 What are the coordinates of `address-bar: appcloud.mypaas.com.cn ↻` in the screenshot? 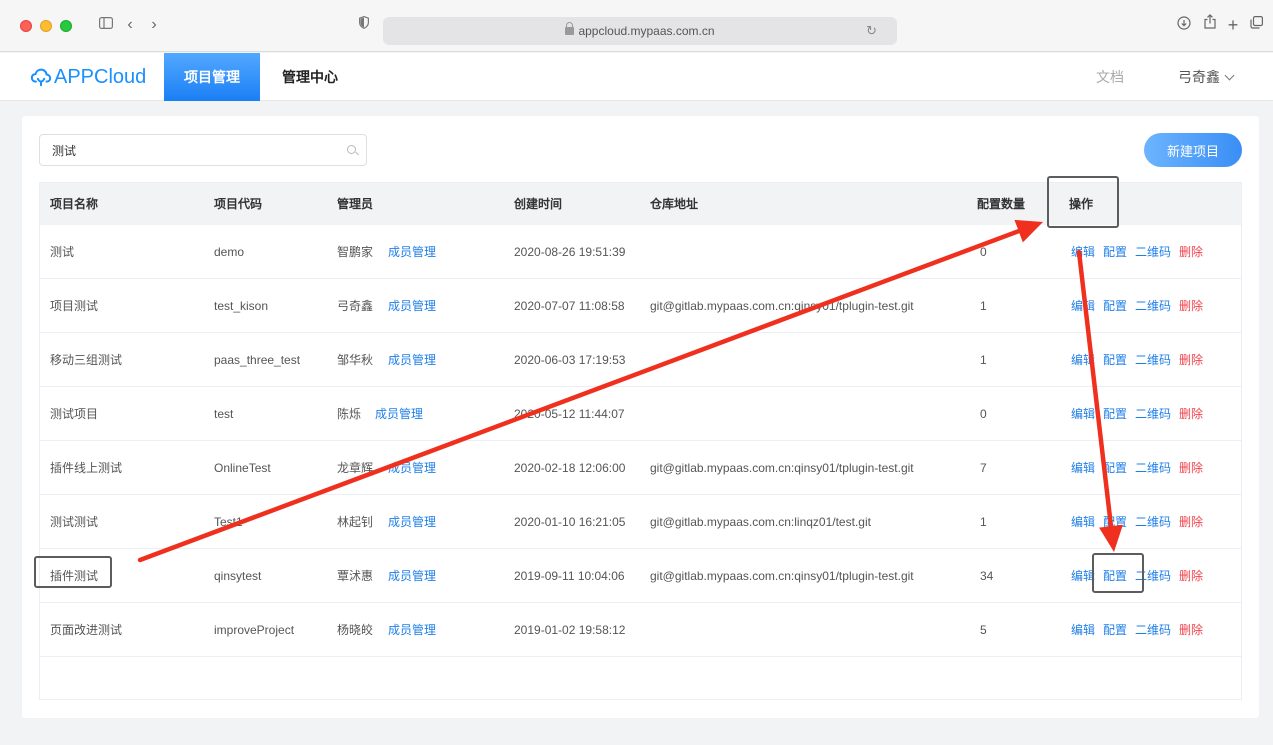 It's located at (640, 31).